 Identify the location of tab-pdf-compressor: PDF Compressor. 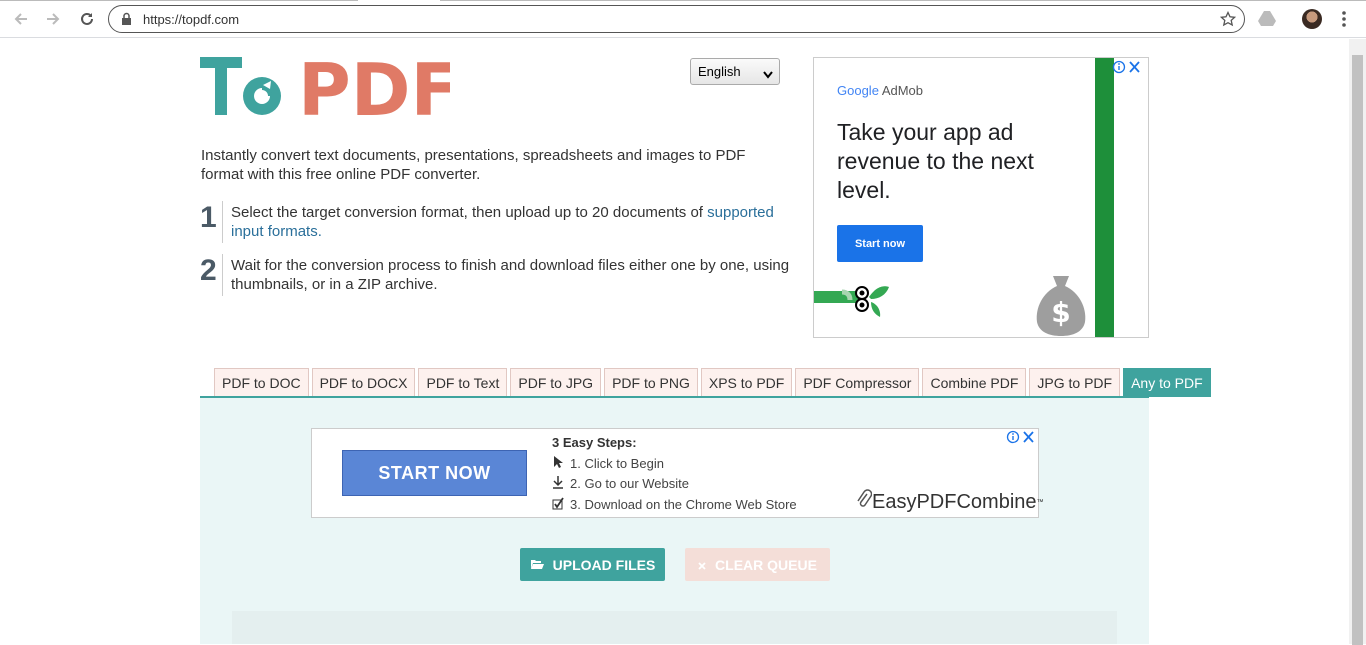
(857, 382).